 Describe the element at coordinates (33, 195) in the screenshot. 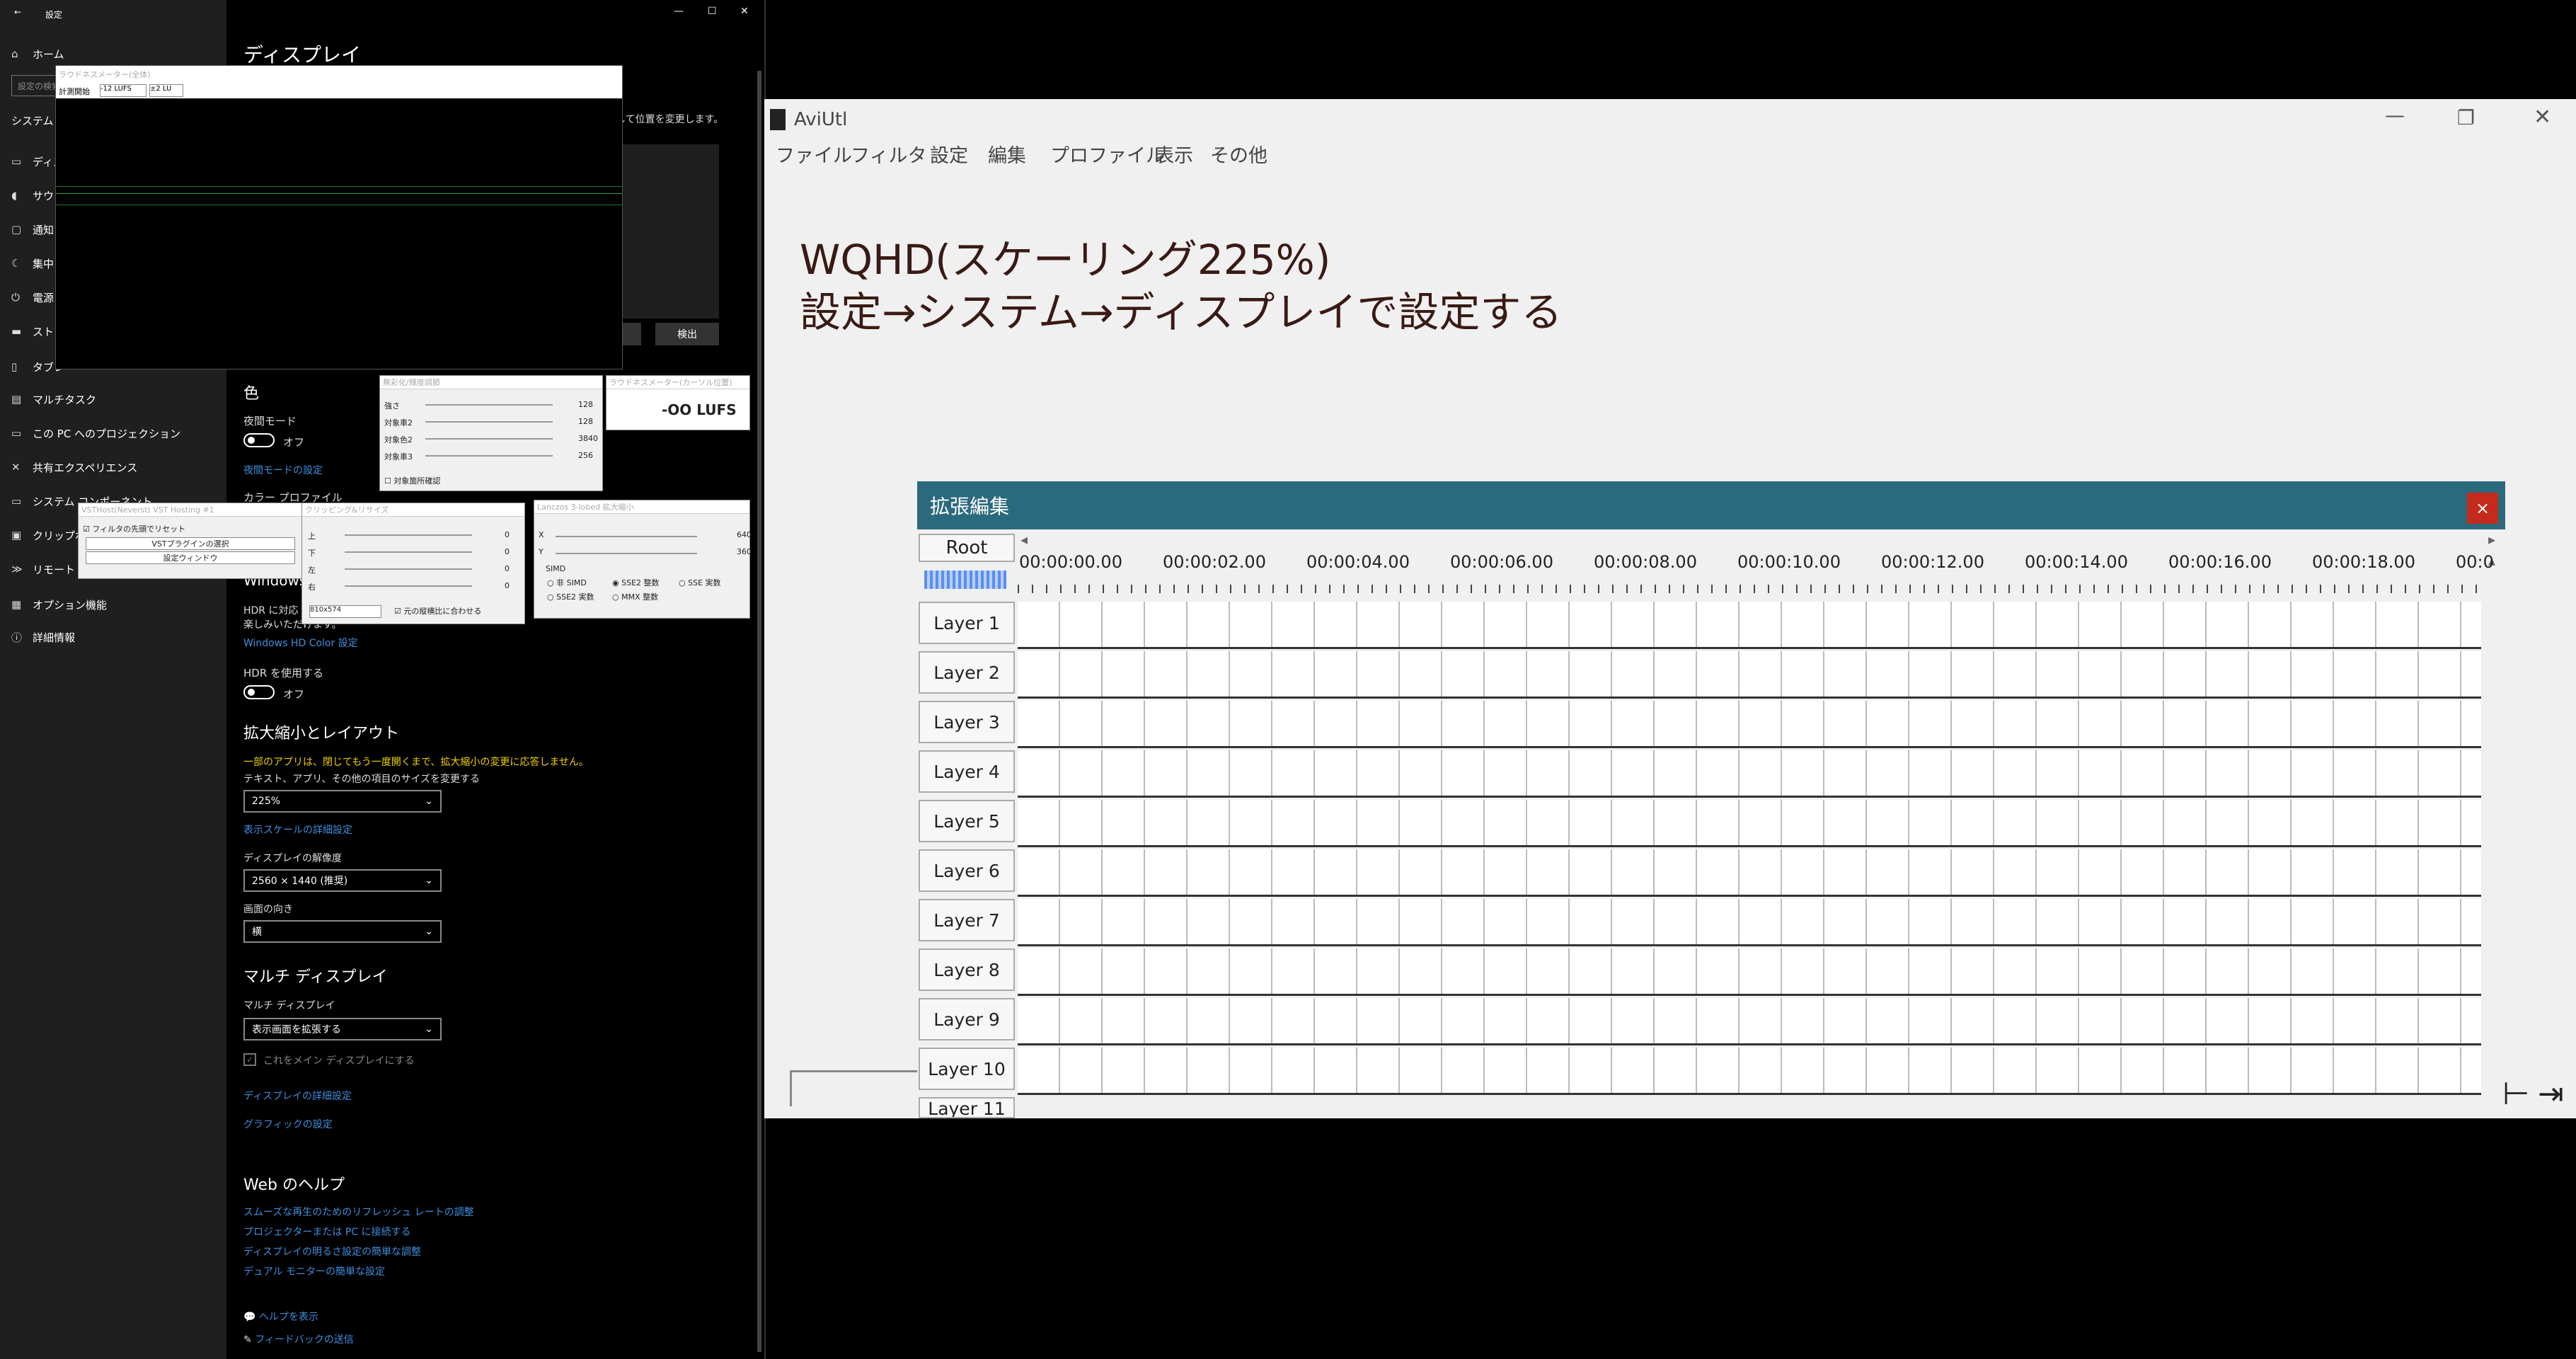

I see `sidebar-item: ◖ サウ` at that location.